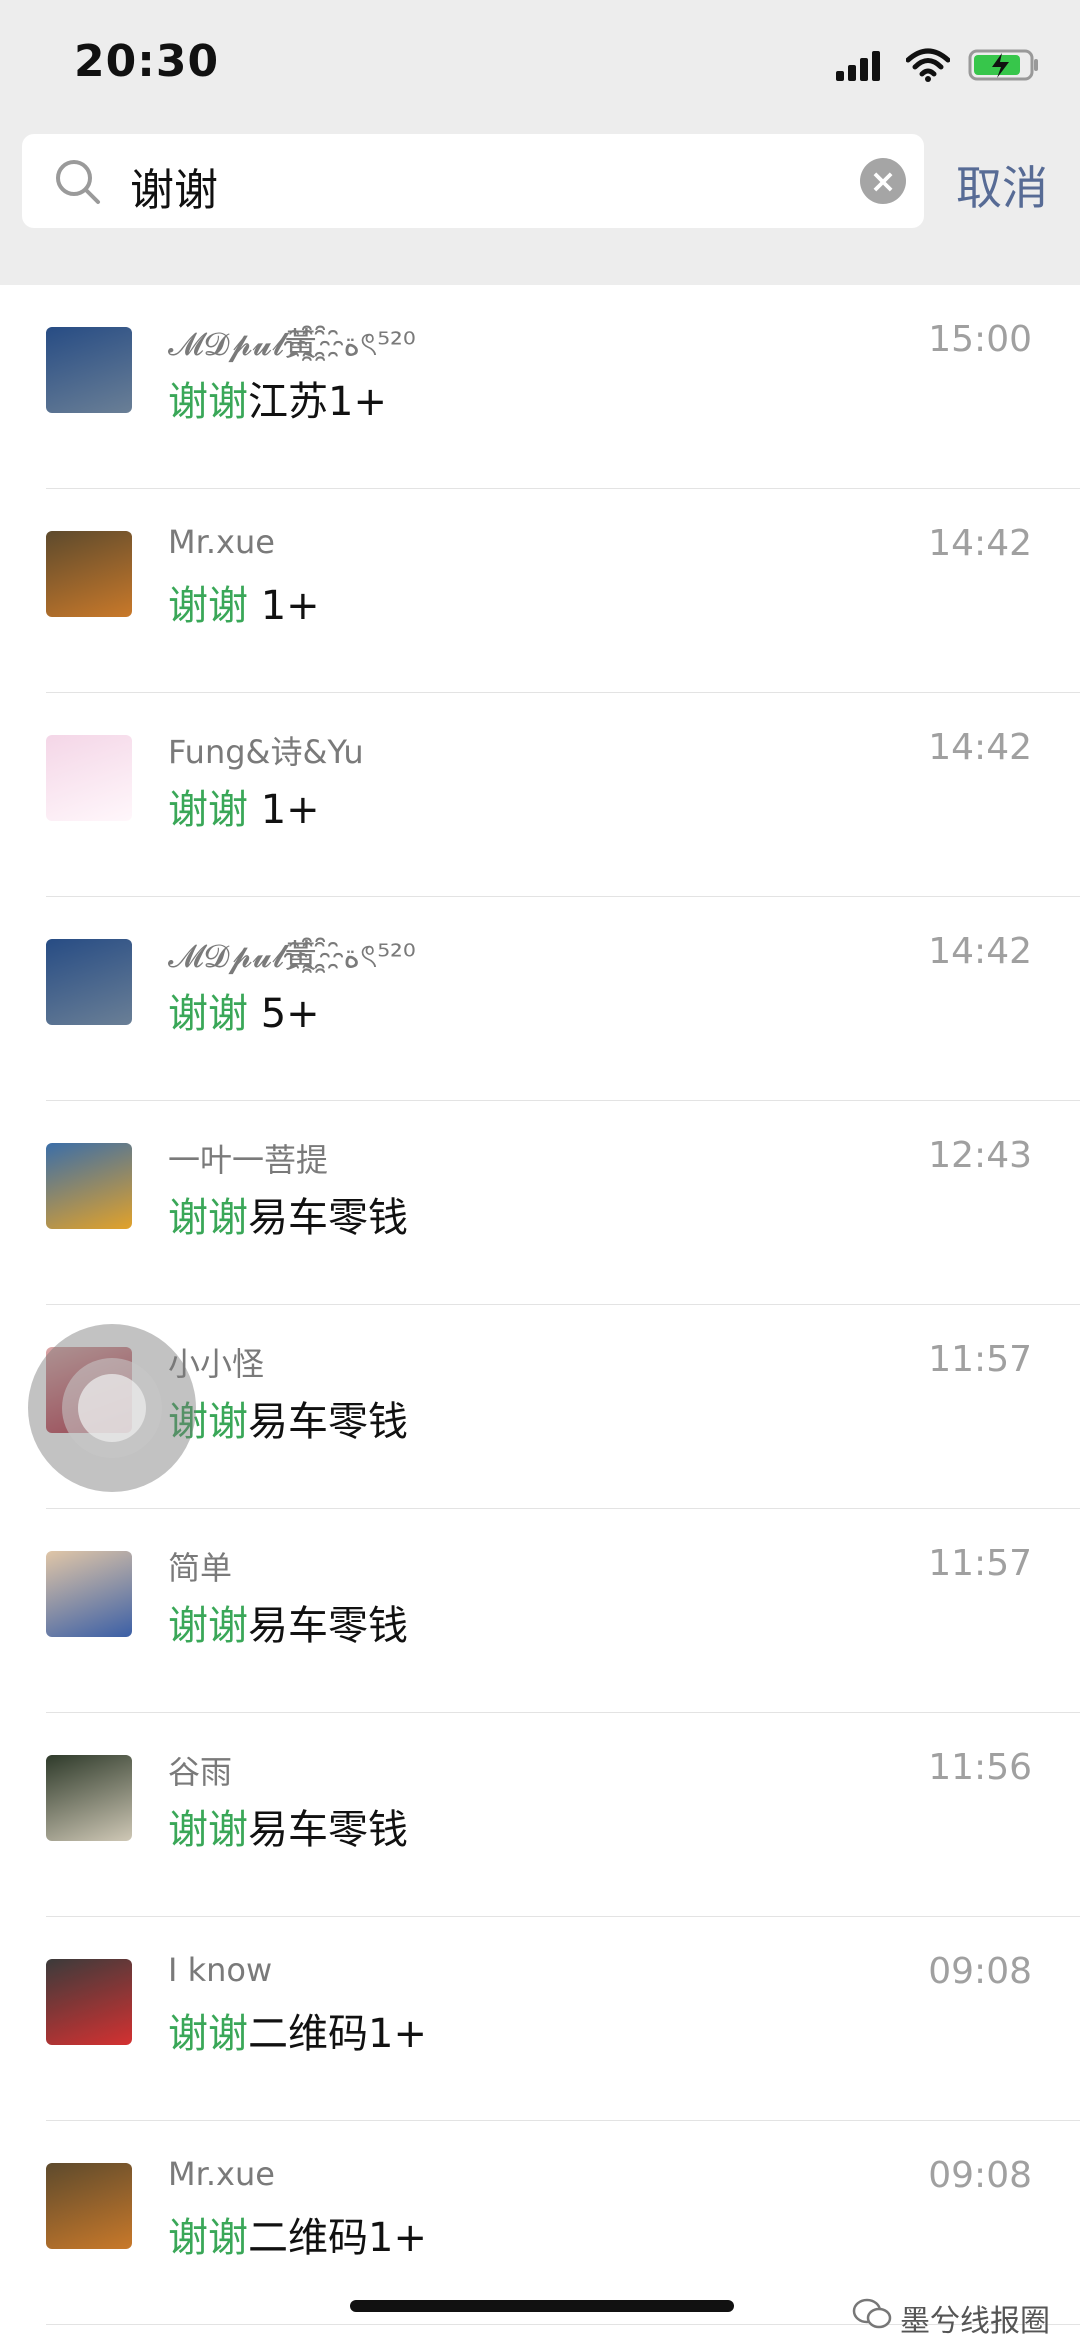 This screenshot has width=1080, height=2340. What do you see at coordinates (540, 1203) in the screenshot?
I see `result-row: 一叶一菩提 谢谢易车零钱 12:43` at bounding box center [540, 1203].